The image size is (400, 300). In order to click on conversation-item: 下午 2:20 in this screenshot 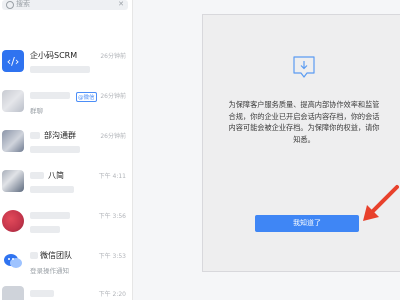, I will do `click(66, 292)`.